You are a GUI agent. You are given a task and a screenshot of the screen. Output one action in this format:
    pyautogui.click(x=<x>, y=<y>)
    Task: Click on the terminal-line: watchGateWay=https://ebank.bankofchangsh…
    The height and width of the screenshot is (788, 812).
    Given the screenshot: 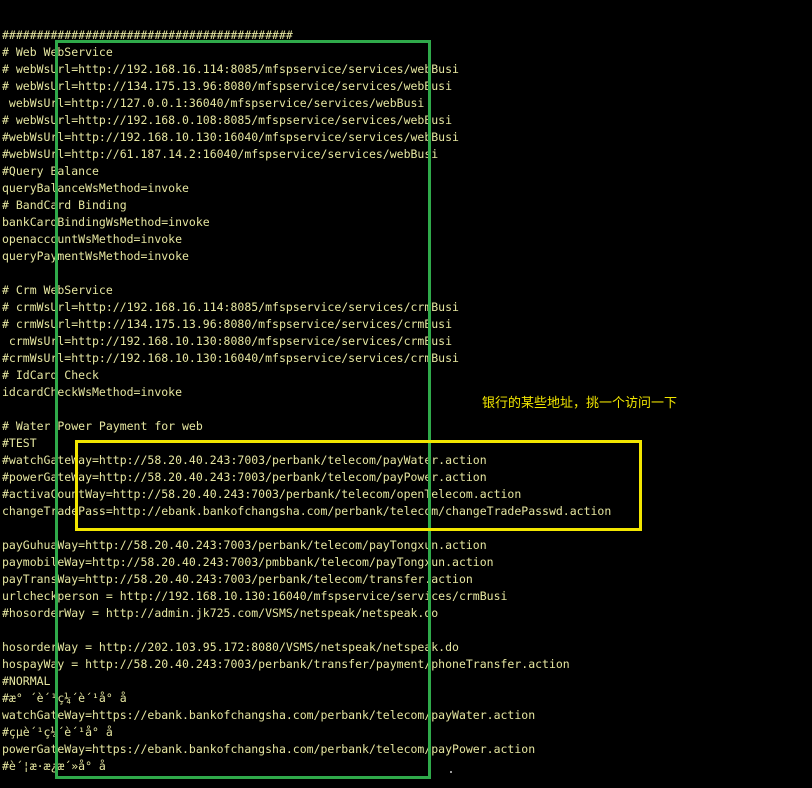 What is the action you would take?
    pyautogui.click(x=269, y=715)
    